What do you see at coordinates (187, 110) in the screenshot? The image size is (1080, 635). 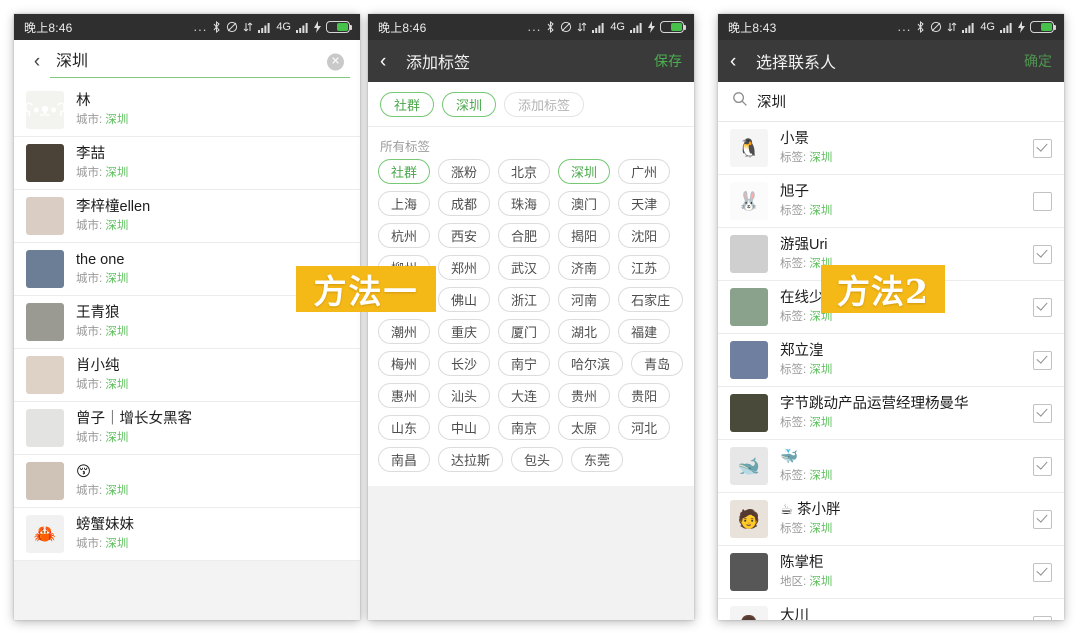 I see `contact-row: ʕ•ᴥ•ʔ 林城市: 深圳` at bounding box center [187, 110].